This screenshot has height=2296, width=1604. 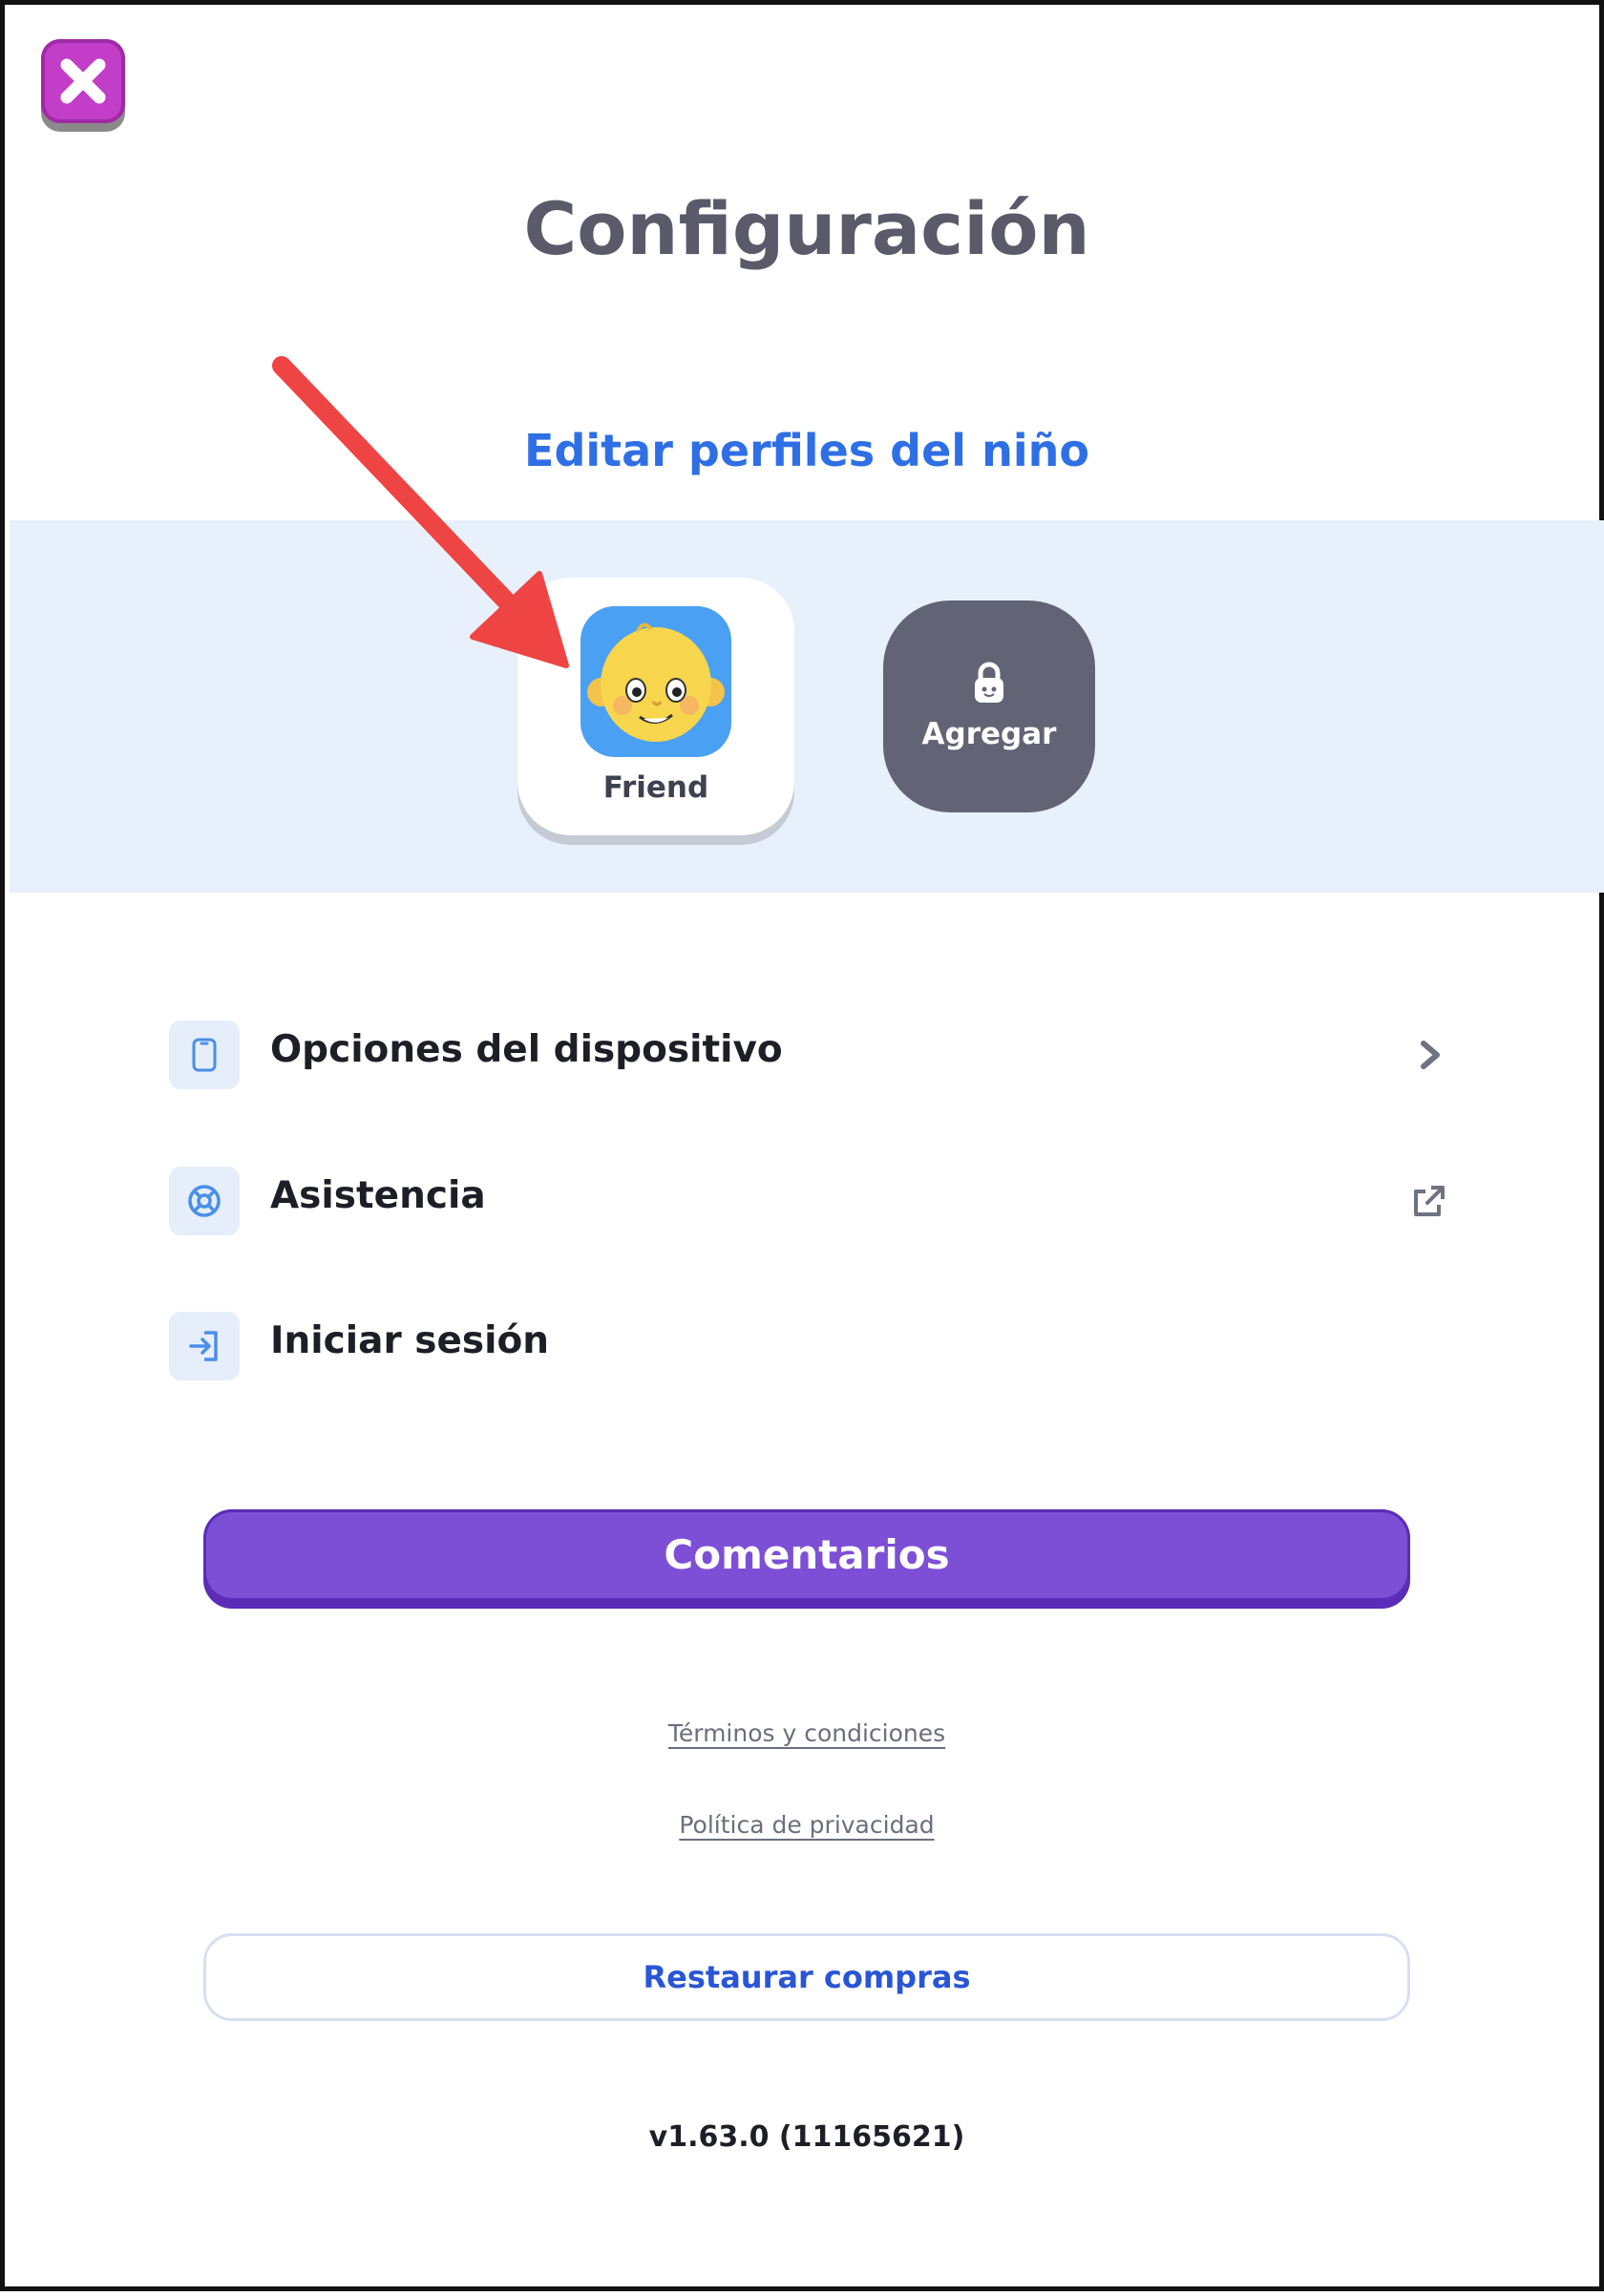 I want to click on close-x-icon, so click(x=83, y=81).